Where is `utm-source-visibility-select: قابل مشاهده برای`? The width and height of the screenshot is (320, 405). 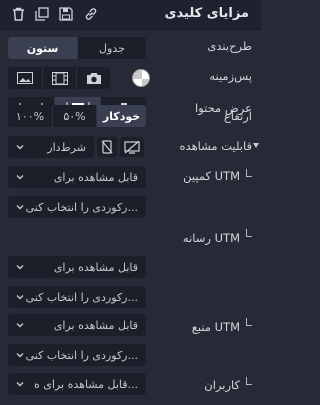 utm-source-visibility-select: قابل مشاهده برای is located at coordinates (77, 325).